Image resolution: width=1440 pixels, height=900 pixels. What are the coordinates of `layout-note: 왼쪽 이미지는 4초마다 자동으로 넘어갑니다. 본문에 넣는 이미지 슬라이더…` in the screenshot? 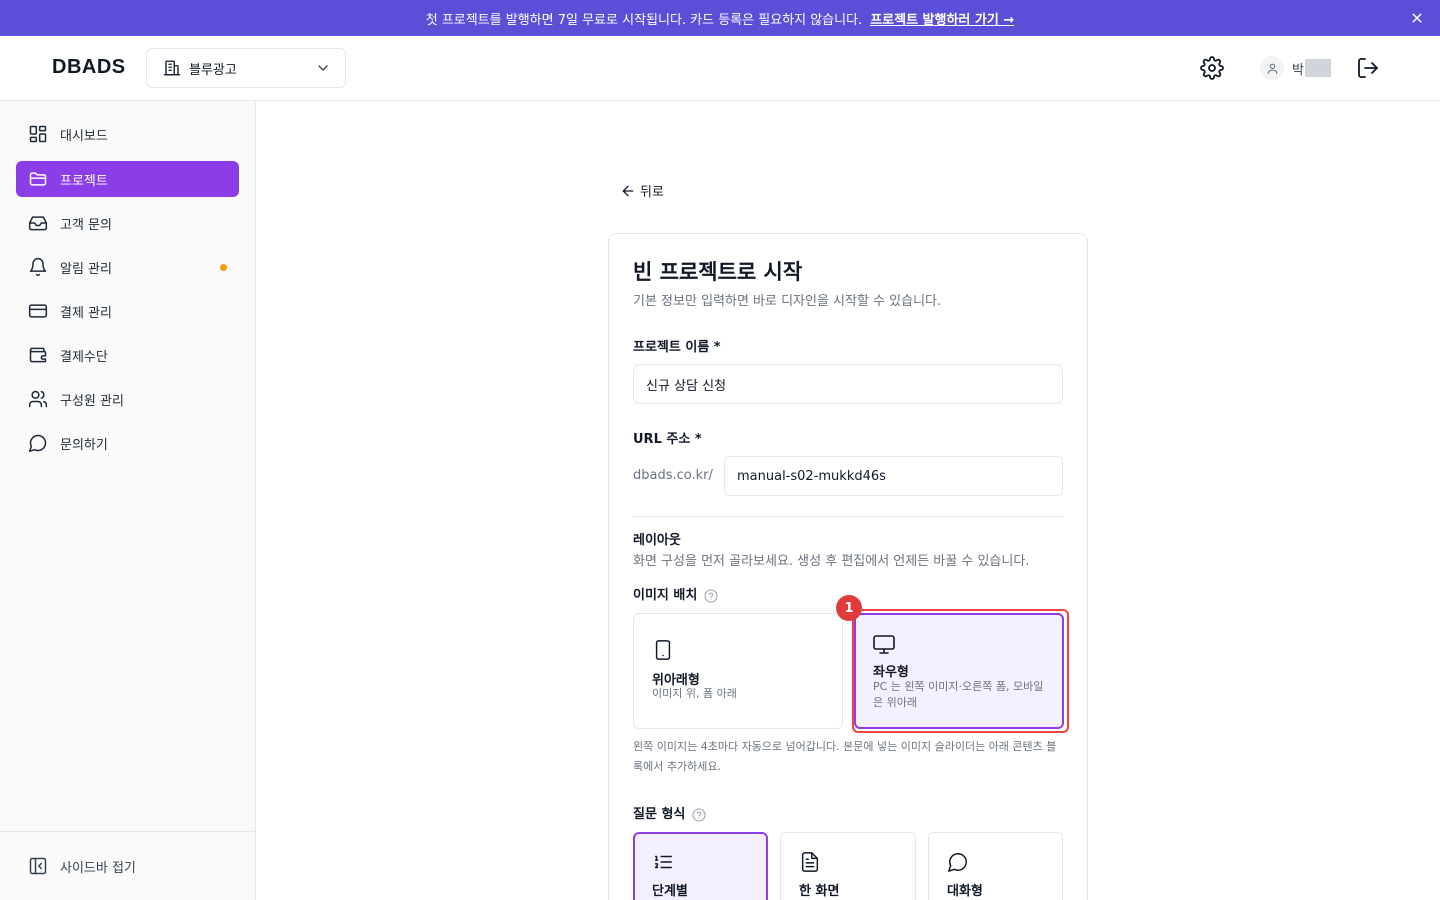 It's located at (845, 756).